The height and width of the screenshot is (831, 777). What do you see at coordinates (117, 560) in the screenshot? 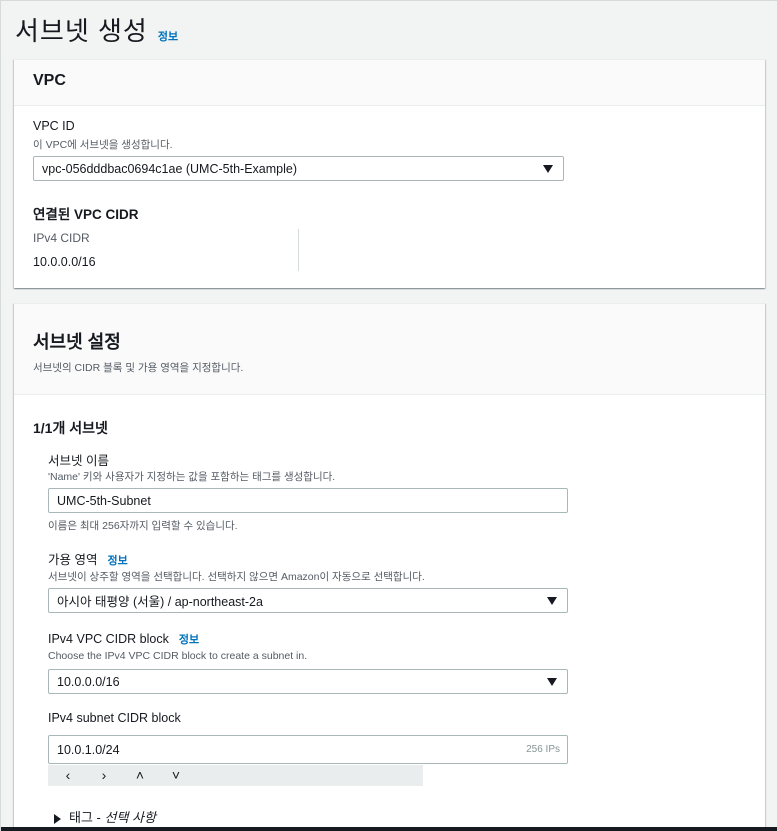
I see `az-info-link: 정보` at bounding box center [117, 560].